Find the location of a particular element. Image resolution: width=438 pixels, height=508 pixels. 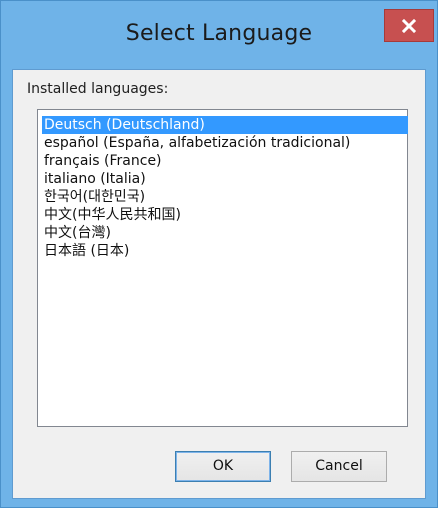

language-item-japanese: 日本語 (日本) is located at coordinates (86, 251).